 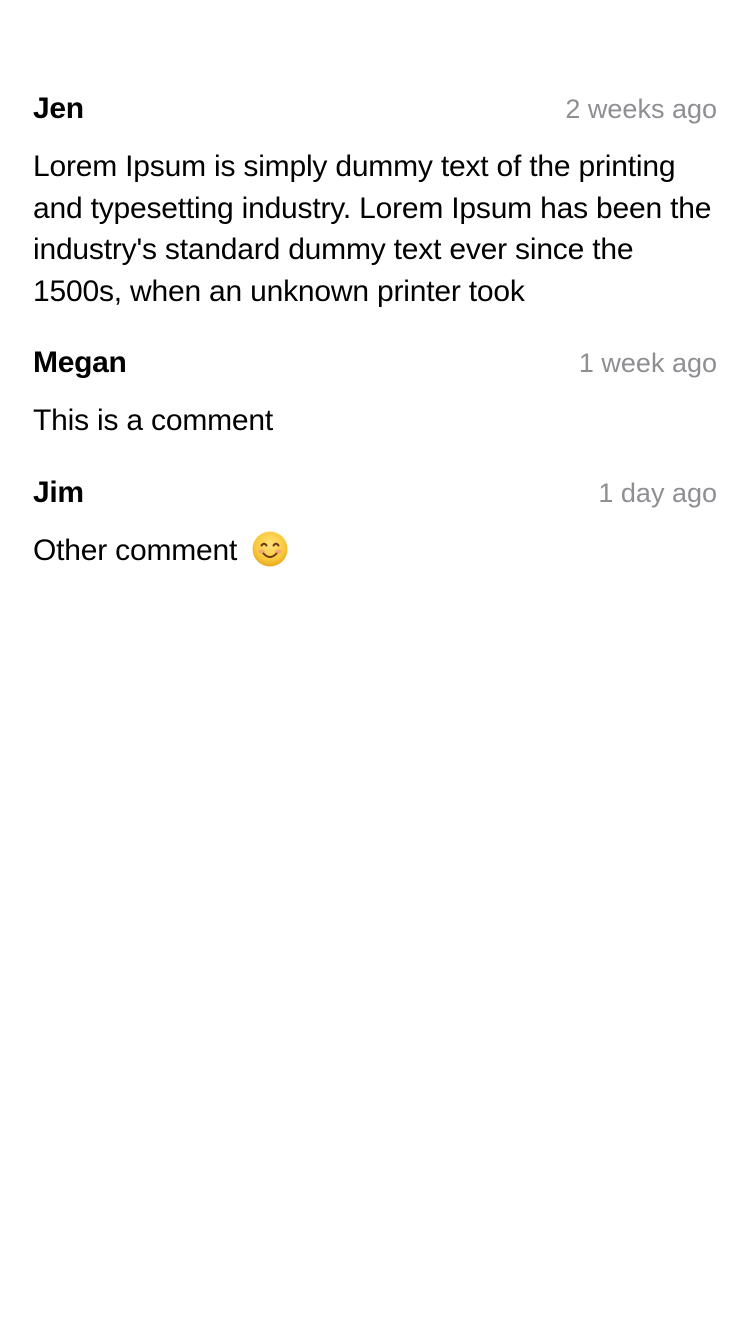 What do you see at coordinates (58, 492) in the screenshot?
I see `comment-author: Jim` at bounding box center [58, 492].